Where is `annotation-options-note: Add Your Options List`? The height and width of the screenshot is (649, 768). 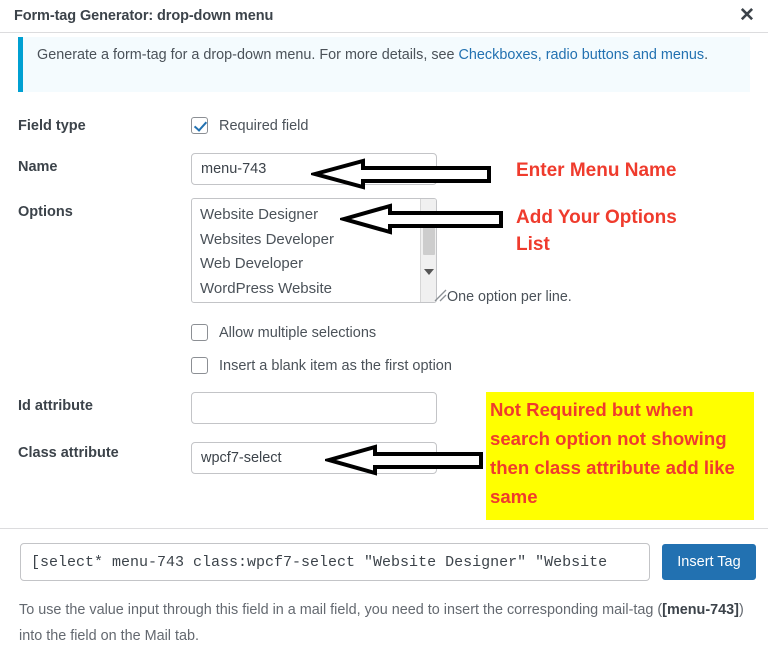
annotation-options-note: Add Your Options List is located at coordinates (596, 231).